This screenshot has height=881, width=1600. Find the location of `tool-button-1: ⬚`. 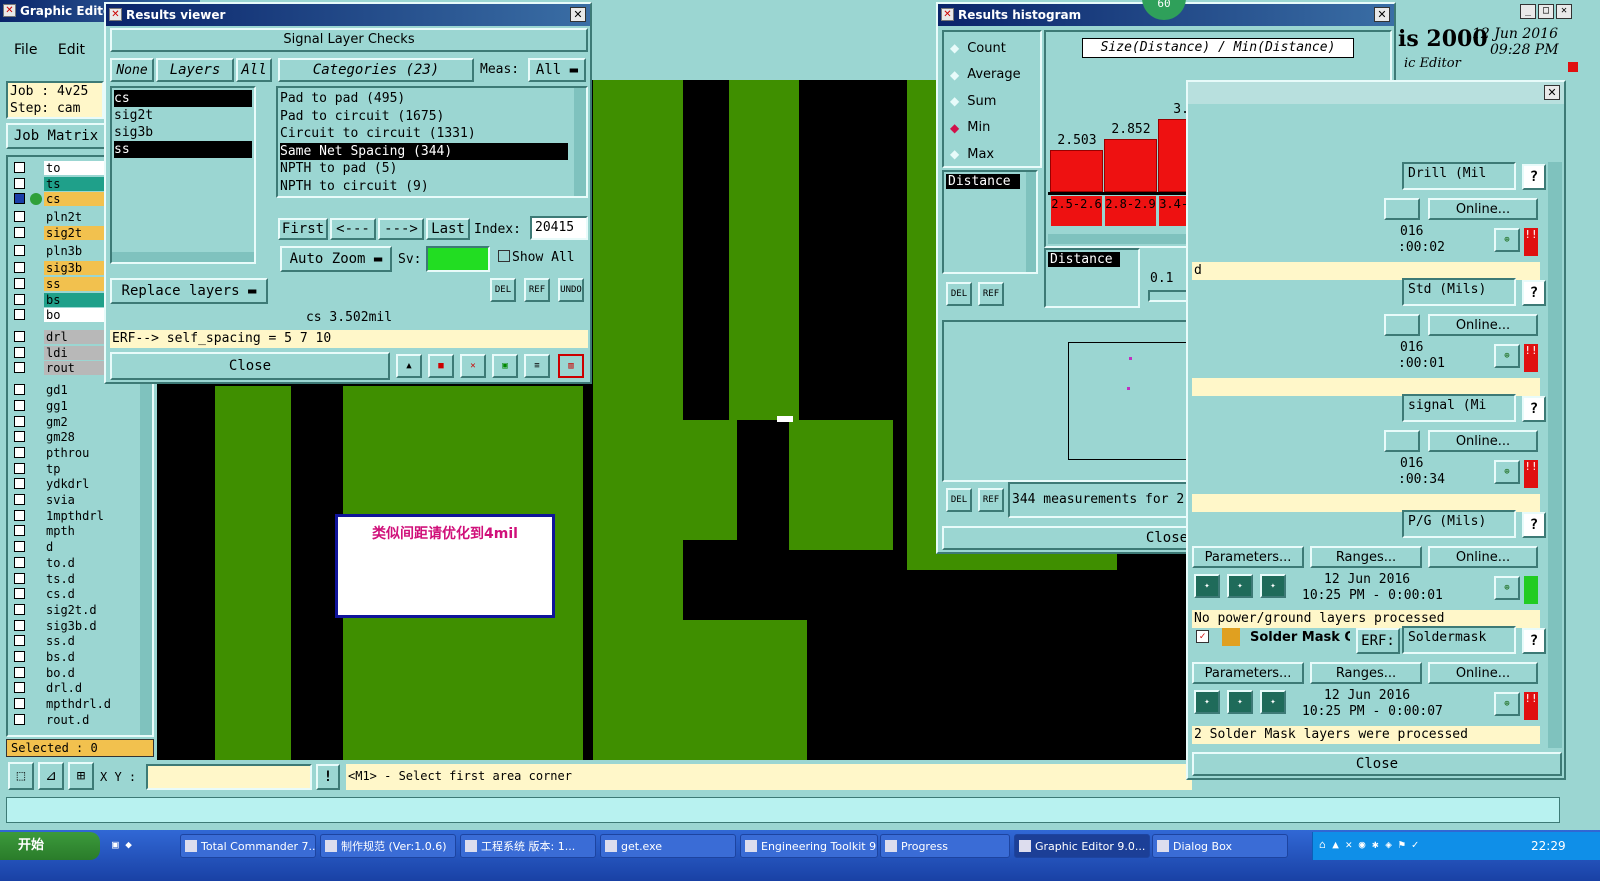

tool-button-1: ⬚ is located at coordinates (21, 776).